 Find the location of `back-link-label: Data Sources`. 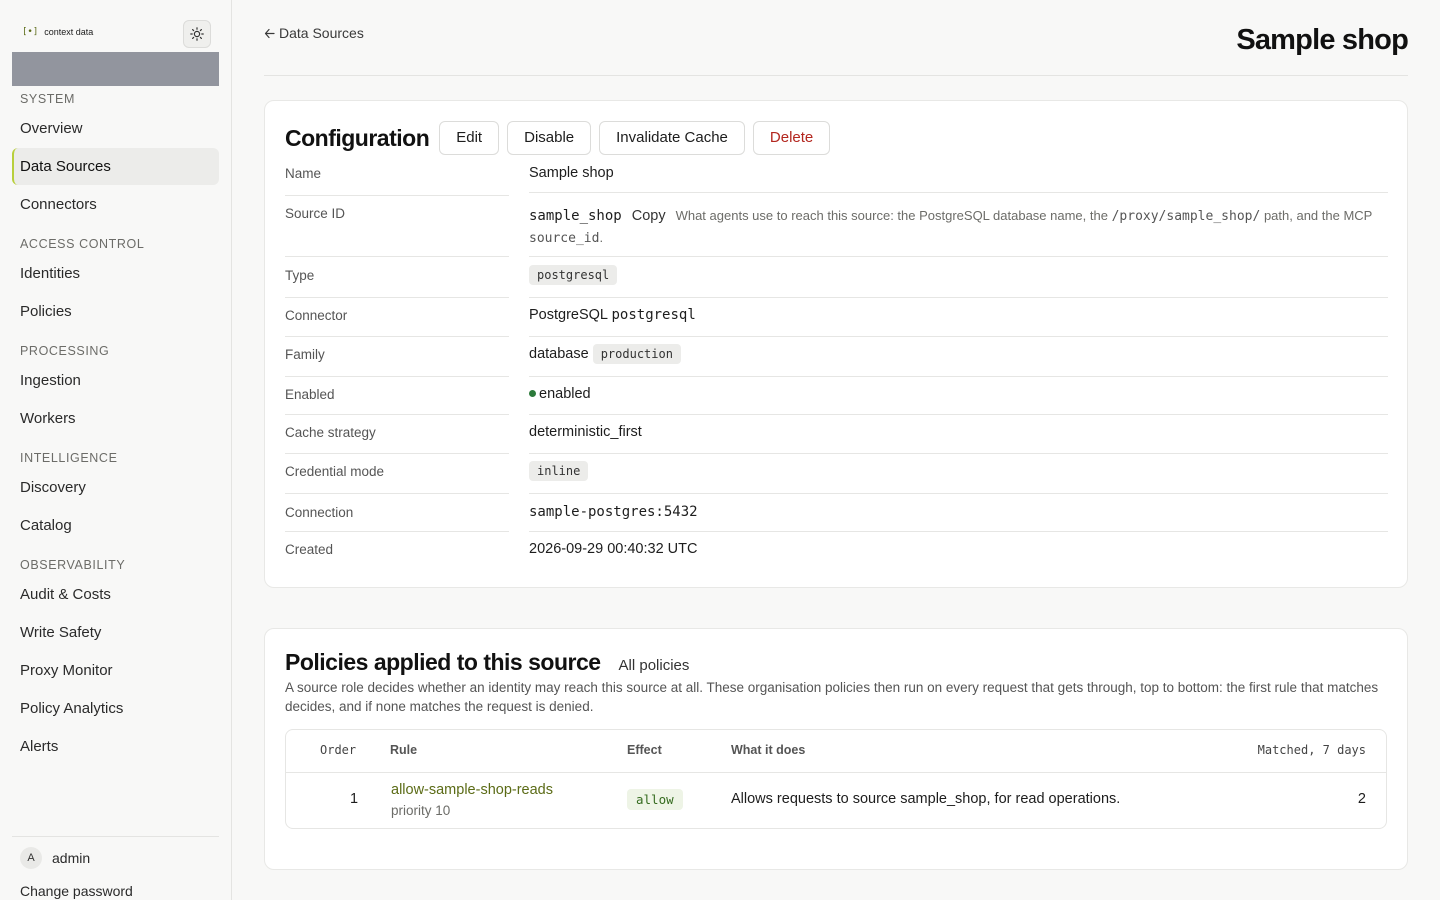

back-link-label: Data Sources is located at coordinates (321, 33).